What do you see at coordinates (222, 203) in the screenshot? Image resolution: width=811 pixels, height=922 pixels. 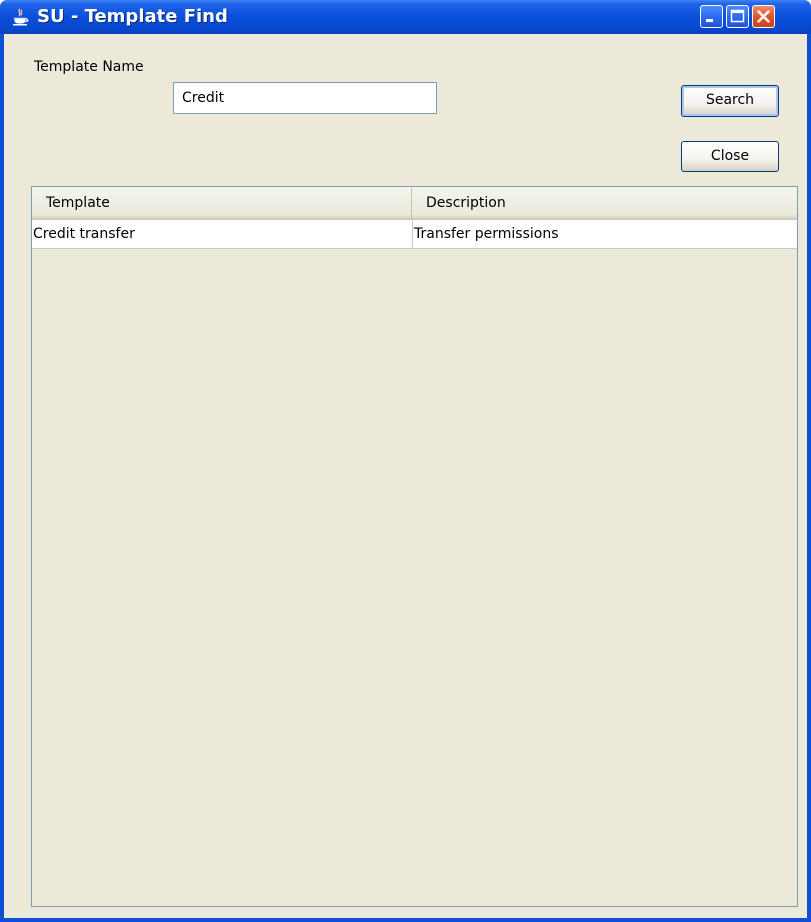 I see `column-header-template: Template` at bounding box center [222, 203].